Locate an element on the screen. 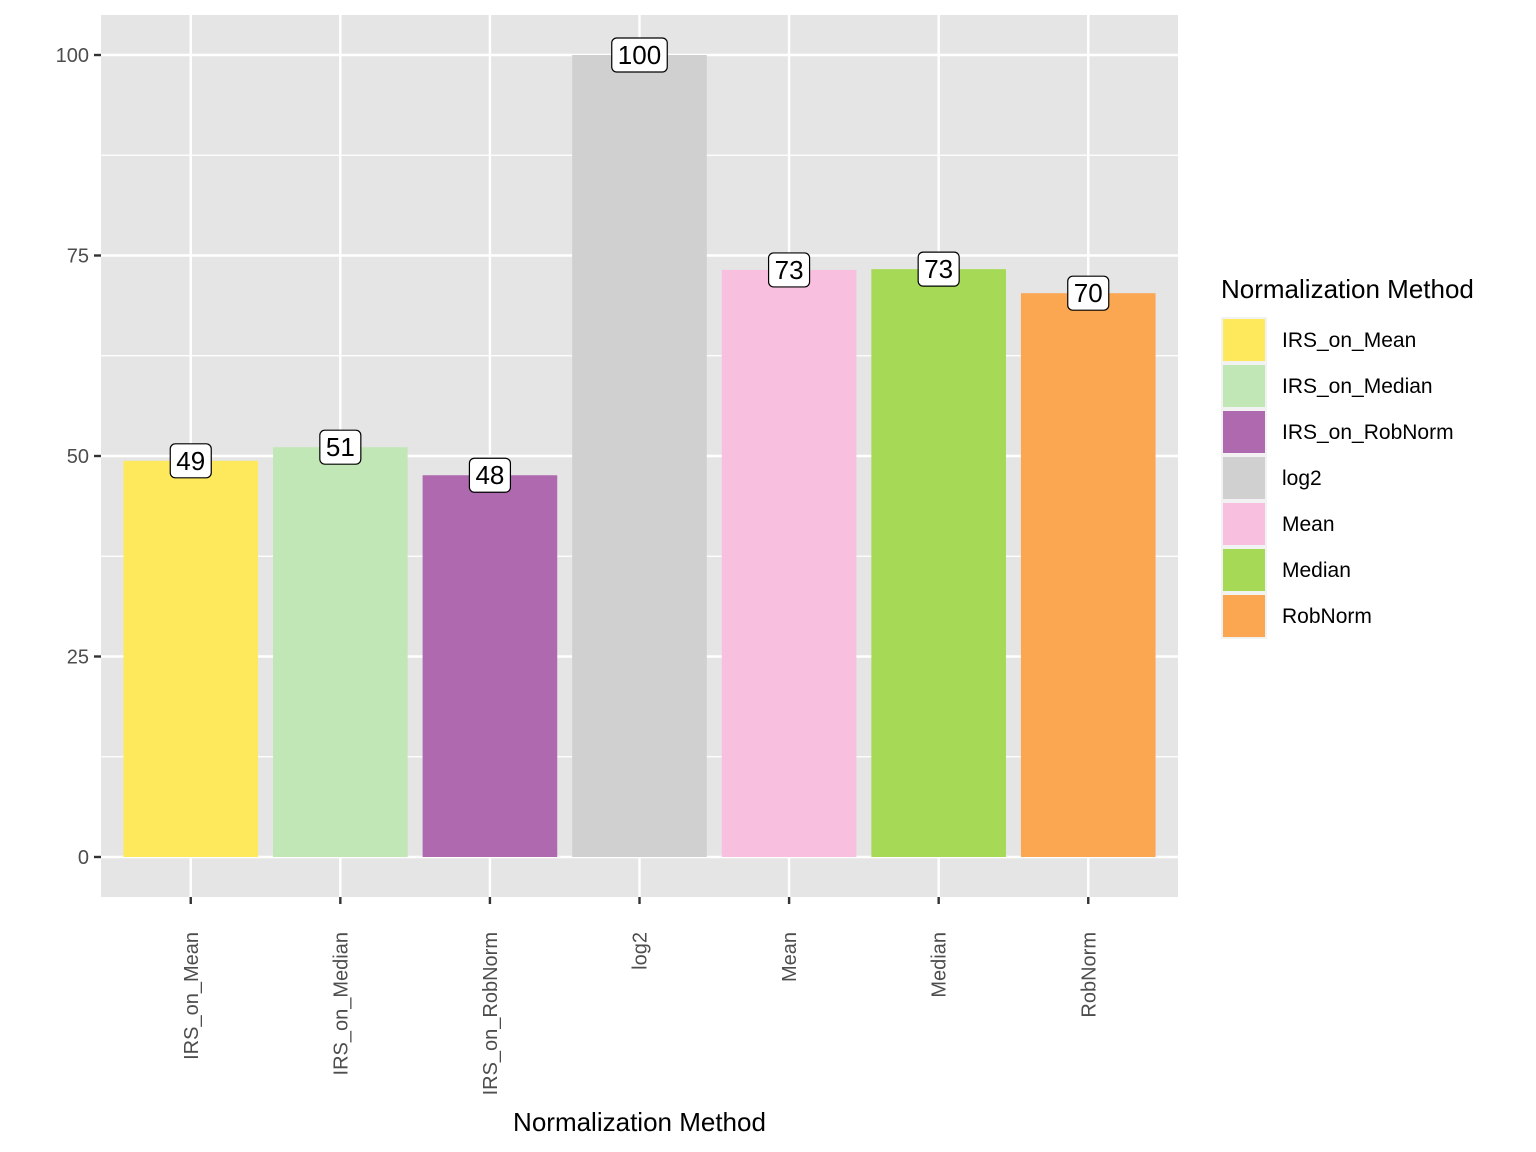  bar-IRS_on_Mean is located at coordinates (191, 658).